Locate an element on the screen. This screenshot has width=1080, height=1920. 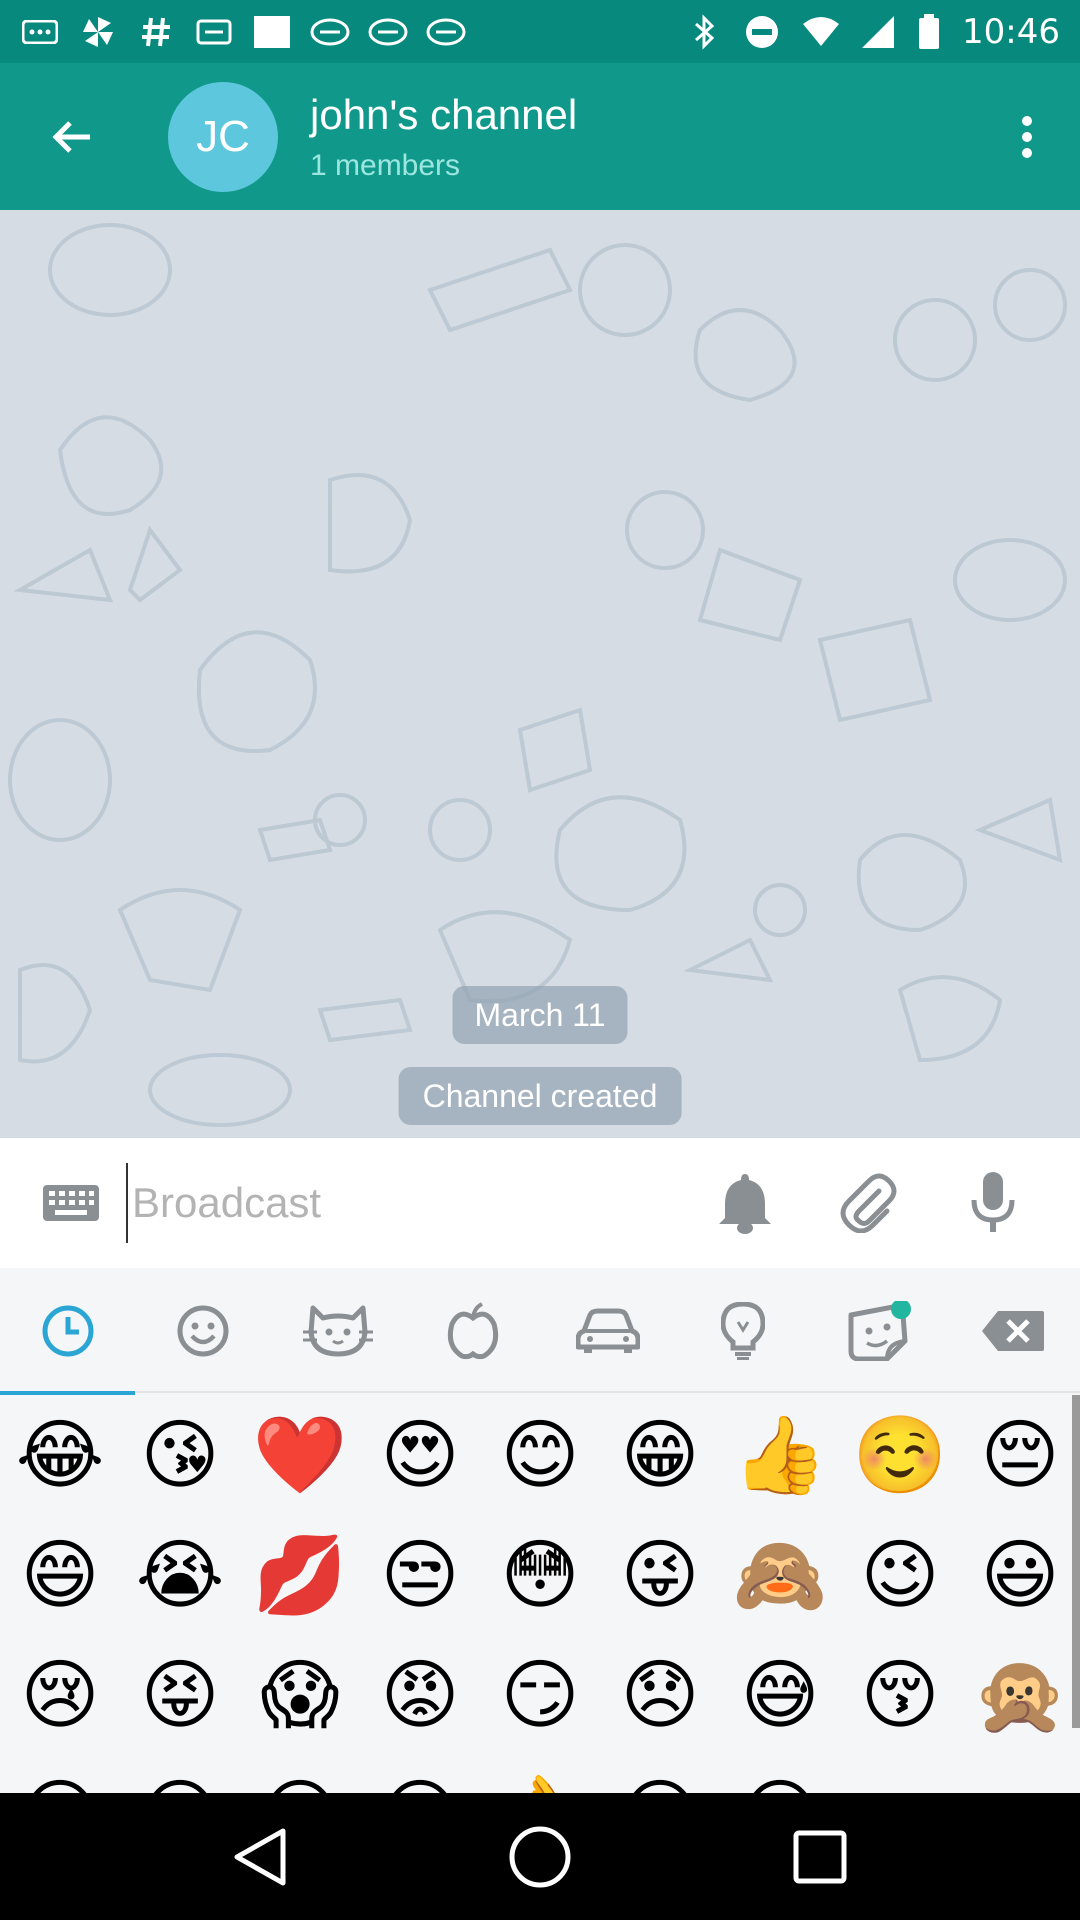
emoji-key: 😊 is located at coordinates (540, 1455).